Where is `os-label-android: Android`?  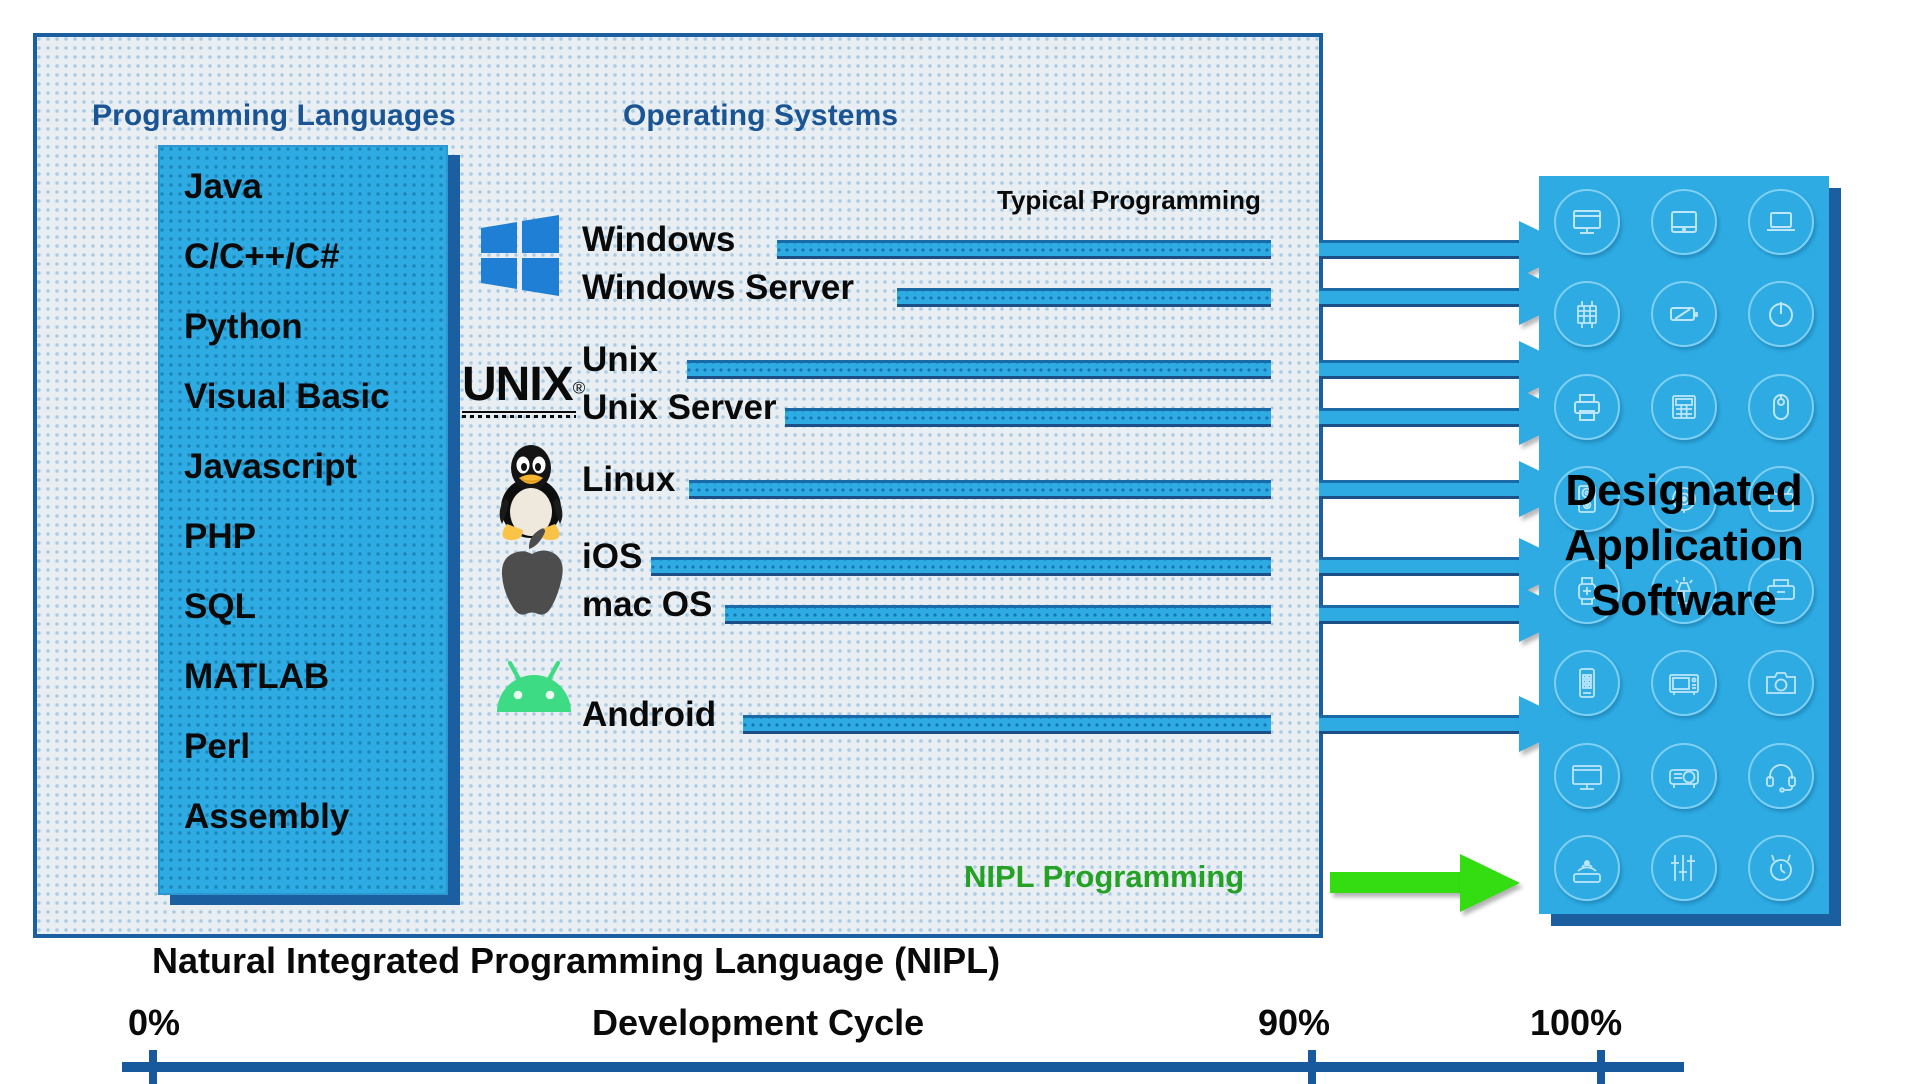
os-label-android: Android is located at coordinates (649, 714).